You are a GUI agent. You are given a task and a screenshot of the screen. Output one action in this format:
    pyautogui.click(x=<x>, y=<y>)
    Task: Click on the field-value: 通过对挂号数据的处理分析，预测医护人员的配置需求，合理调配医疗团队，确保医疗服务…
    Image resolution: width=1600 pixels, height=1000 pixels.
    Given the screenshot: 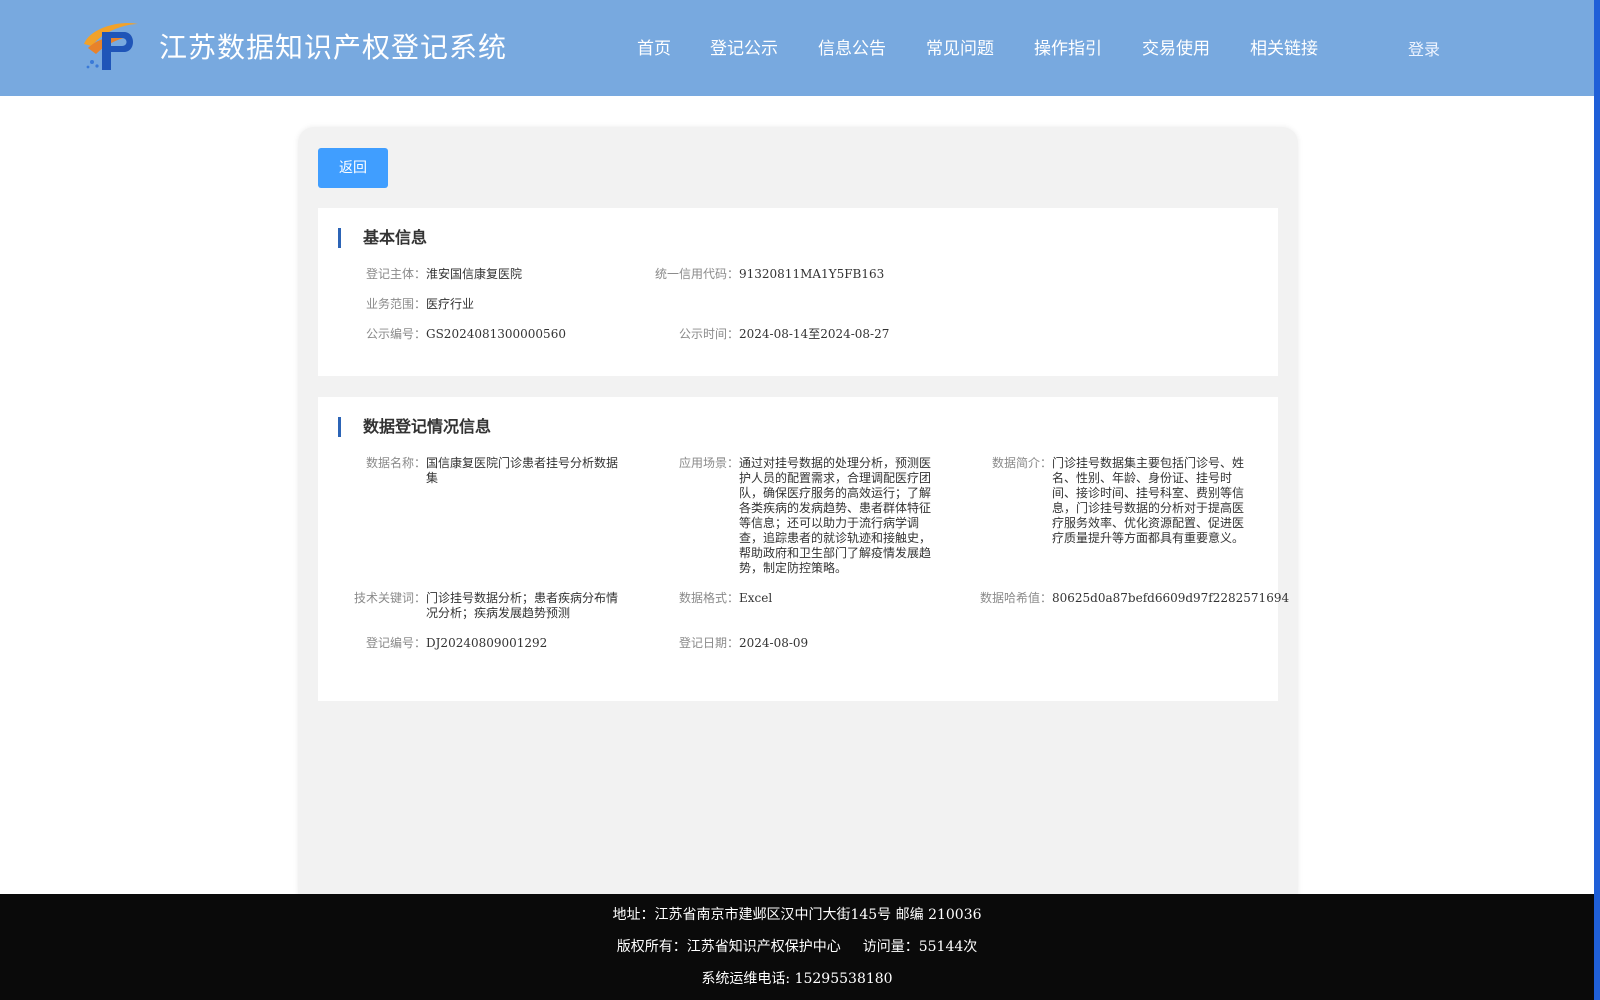 What is the action you would take?
    pyautogui.click(x=835, y=515)
    